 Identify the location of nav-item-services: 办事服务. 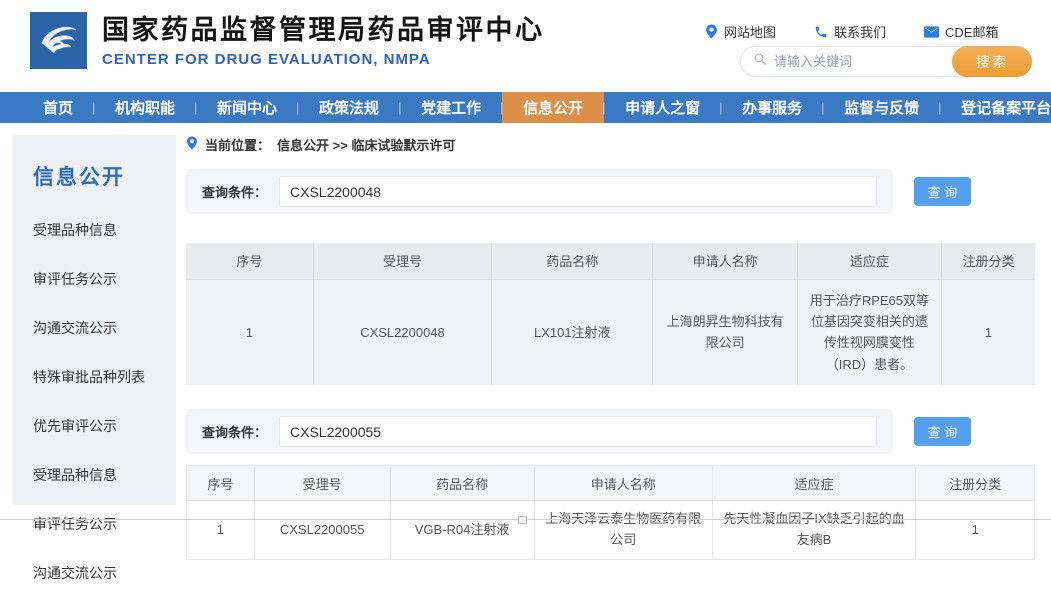
(771, 107).